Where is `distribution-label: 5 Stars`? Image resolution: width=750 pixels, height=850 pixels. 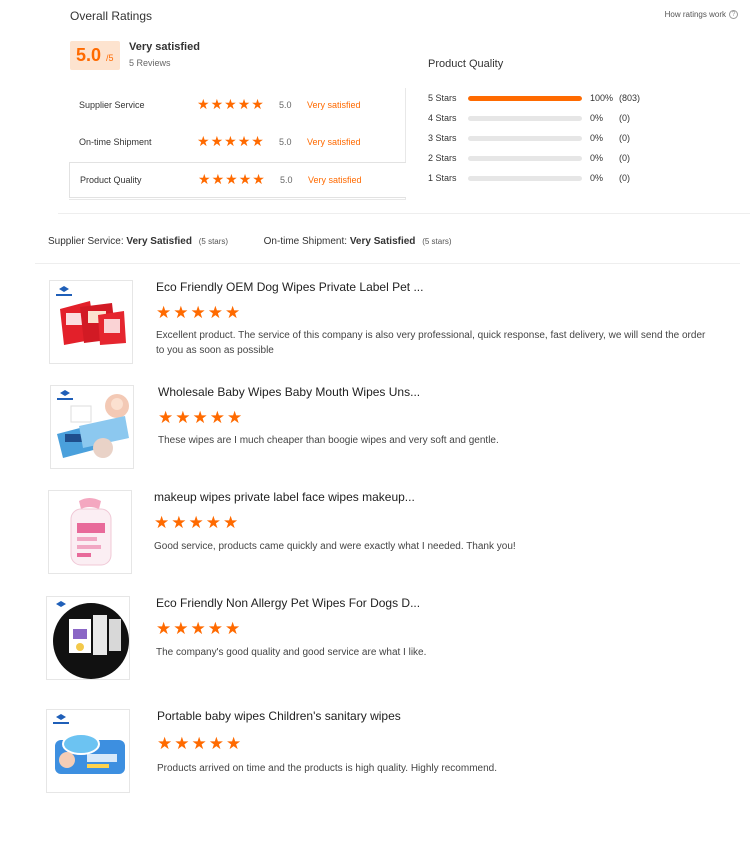
distribution-label: 5 Stars is located at coordinates (442, 98).